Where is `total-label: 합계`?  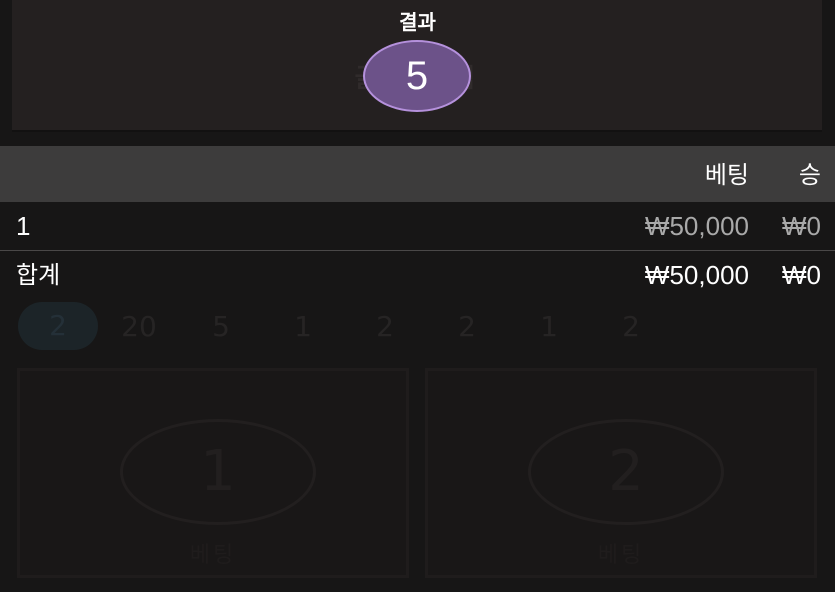 total-label: 합계 is located at coordinates (38, 275).